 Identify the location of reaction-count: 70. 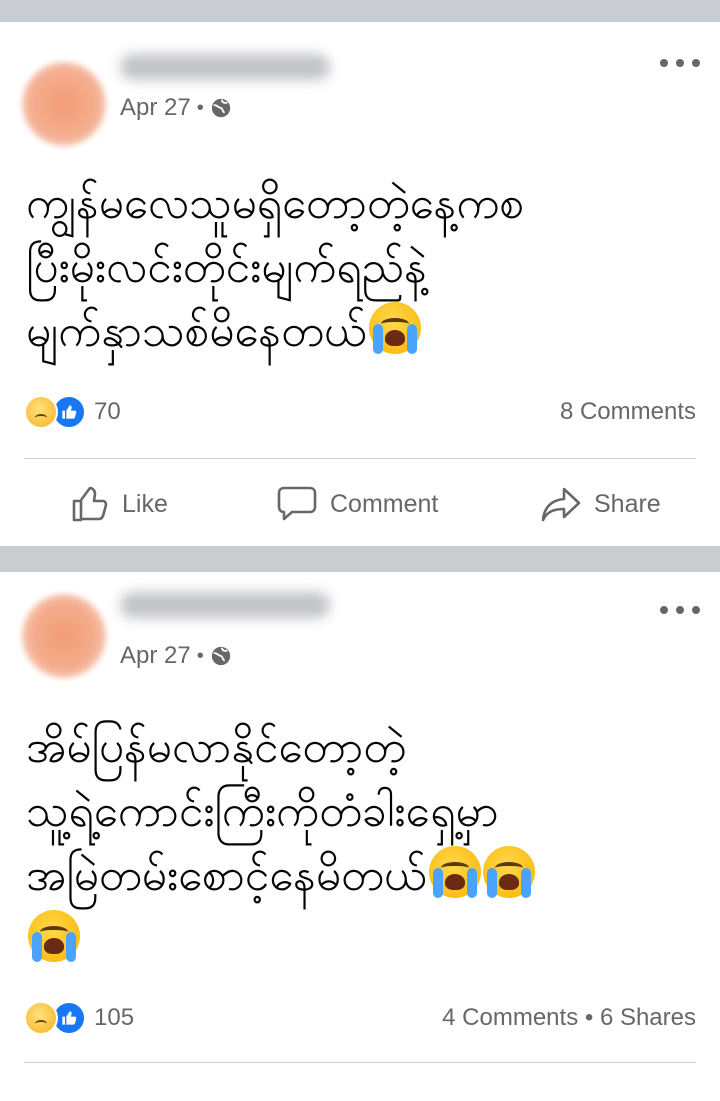
(107, 411).